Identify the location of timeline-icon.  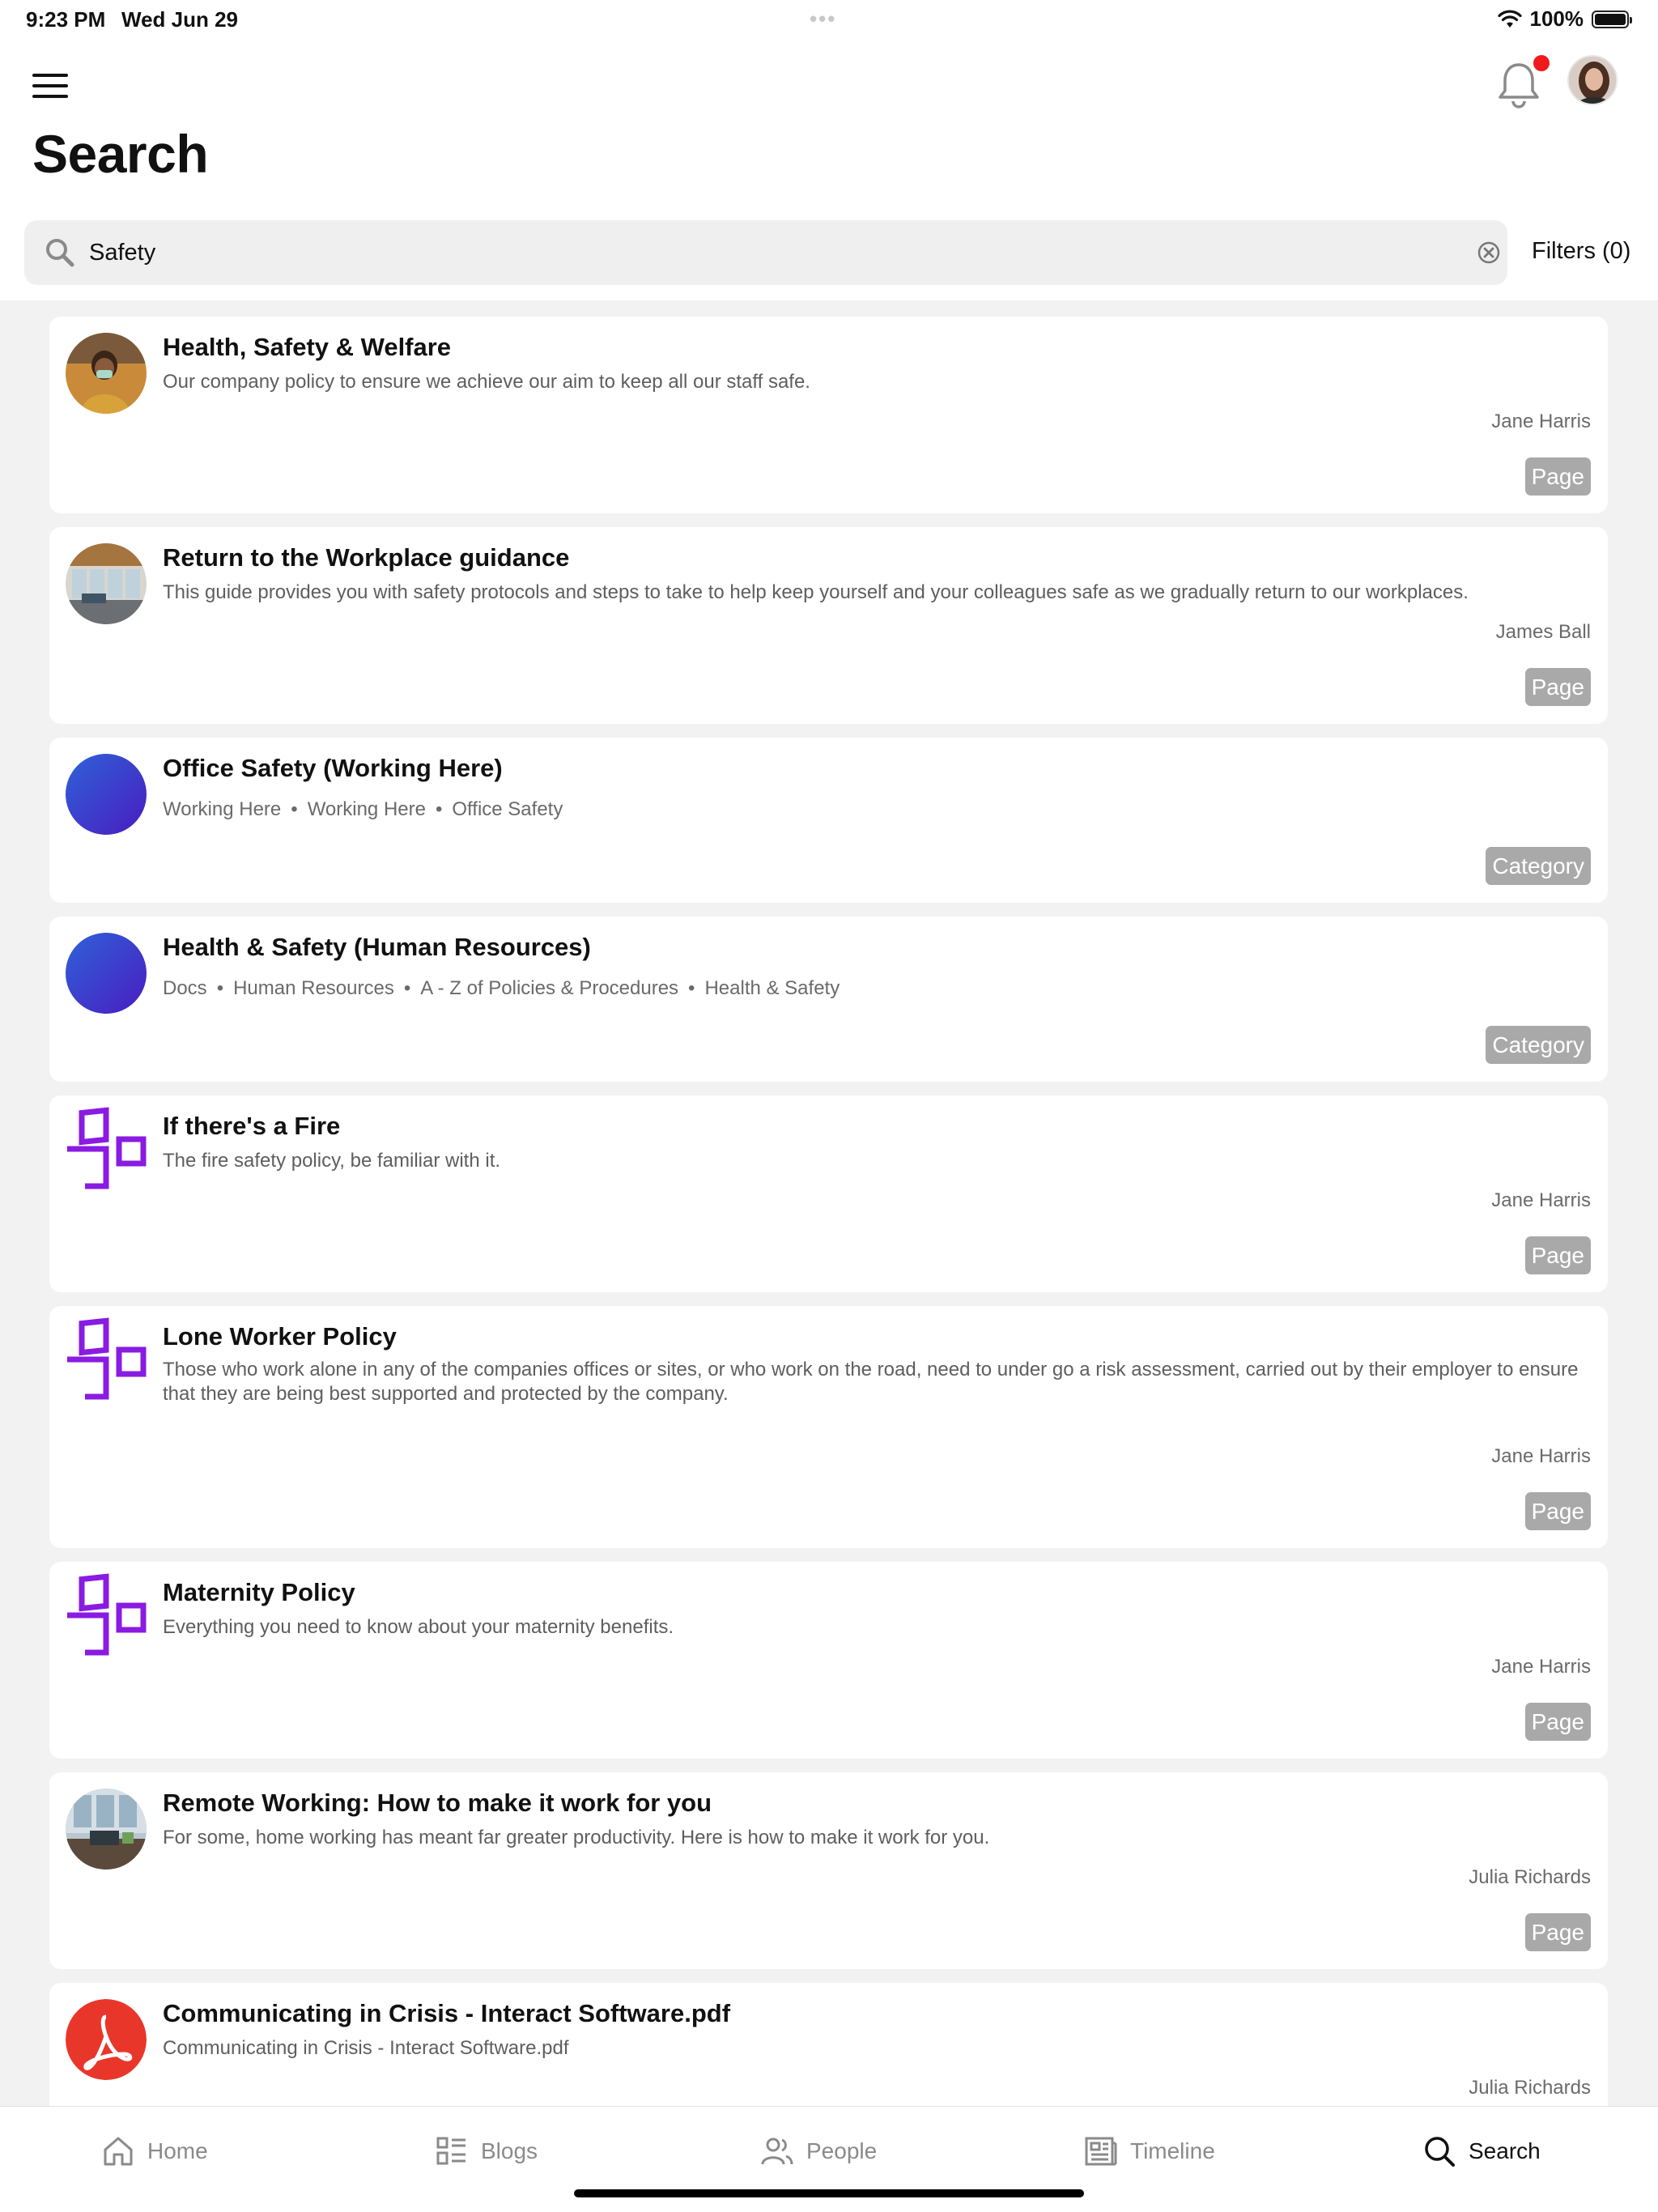
(1101, 2151).